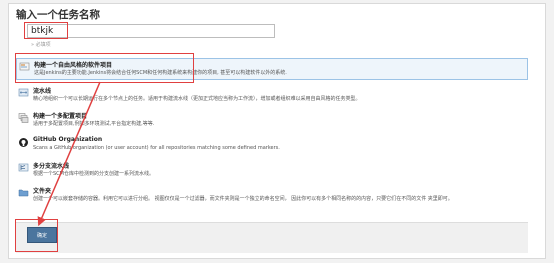 The height and width of the screenshot is (263, 554). Describe the element at coordinates (42, 191) in the screenshot. I see `item-label: 文件夹` at that location.